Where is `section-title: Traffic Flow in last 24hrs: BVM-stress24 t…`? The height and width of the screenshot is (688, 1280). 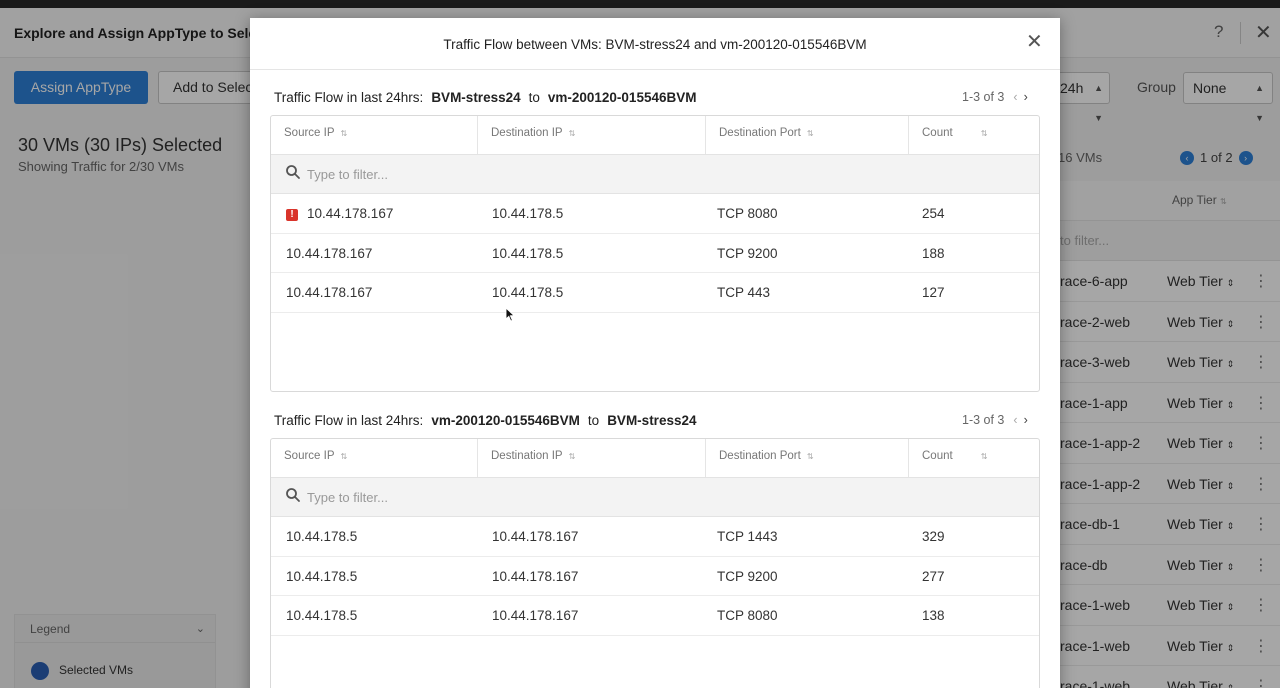
section-title: Traffic Flow in last 24hrs: BVM-stress24 t… is located at coordinates (485, 97).